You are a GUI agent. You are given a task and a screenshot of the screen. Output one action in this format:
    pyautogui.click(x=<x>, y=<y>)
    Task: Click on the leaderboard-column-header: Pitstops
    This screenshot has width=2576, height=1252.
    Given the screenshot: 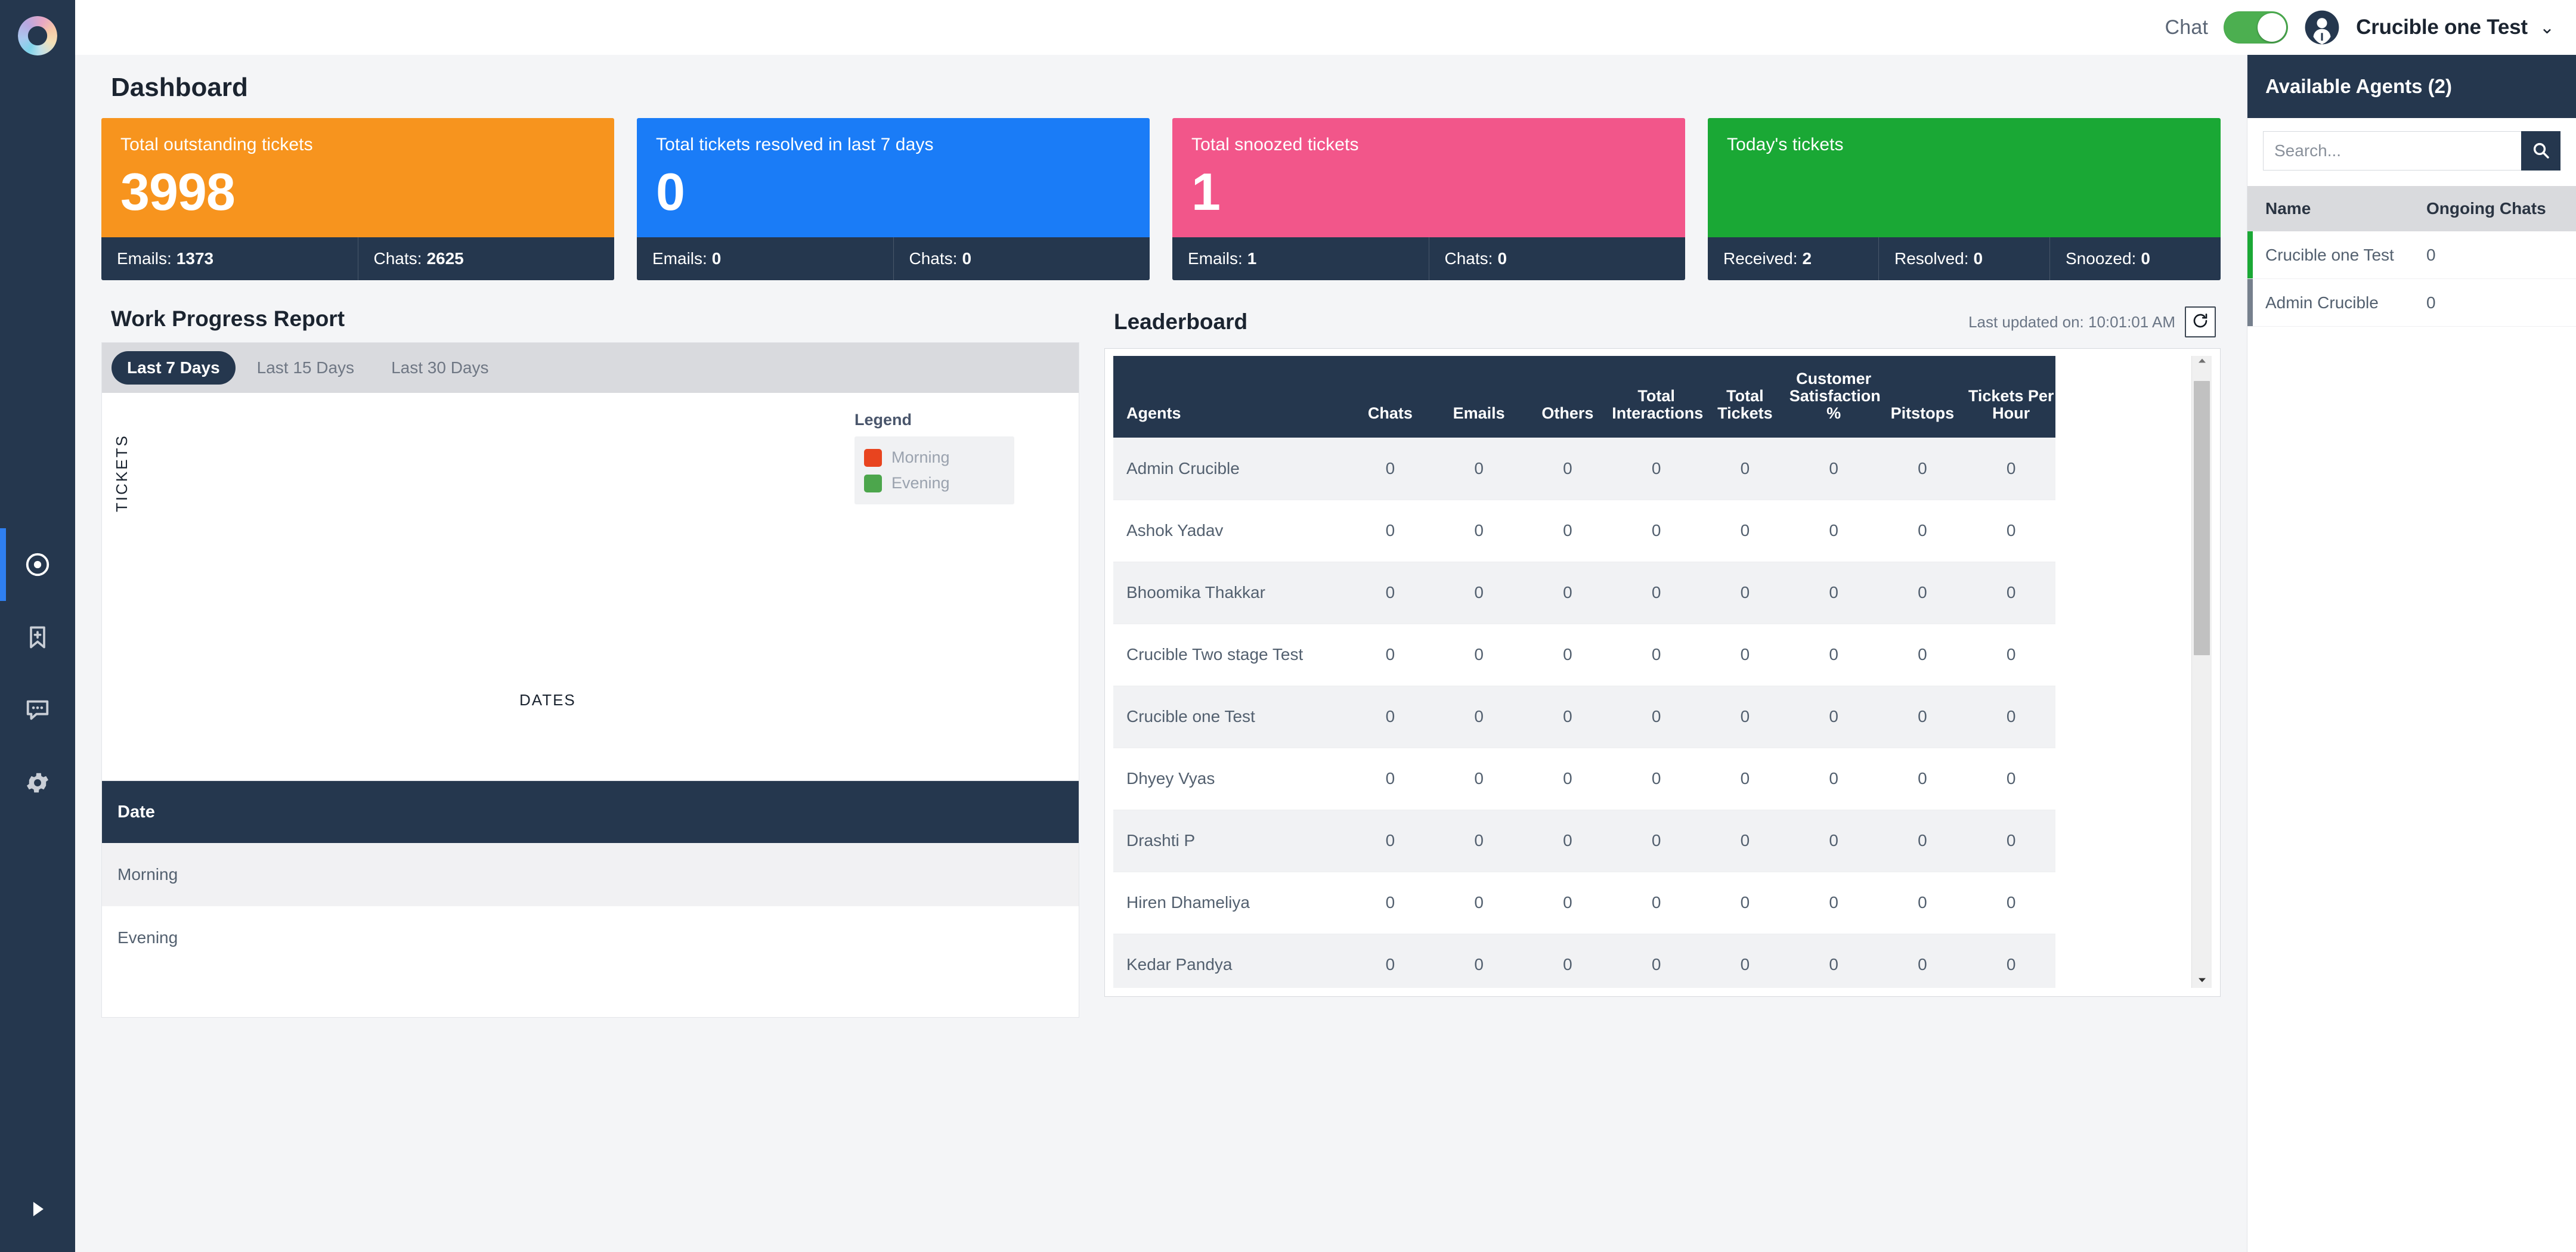 What is the action you would take?
    pyautogui.click(x=1923, y=397)
    